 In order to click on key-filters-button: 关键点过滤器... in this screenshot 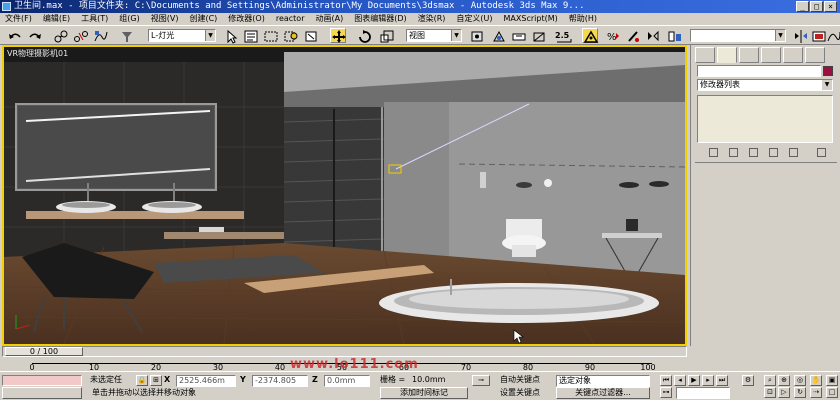, I will do `click(603, 393)`.